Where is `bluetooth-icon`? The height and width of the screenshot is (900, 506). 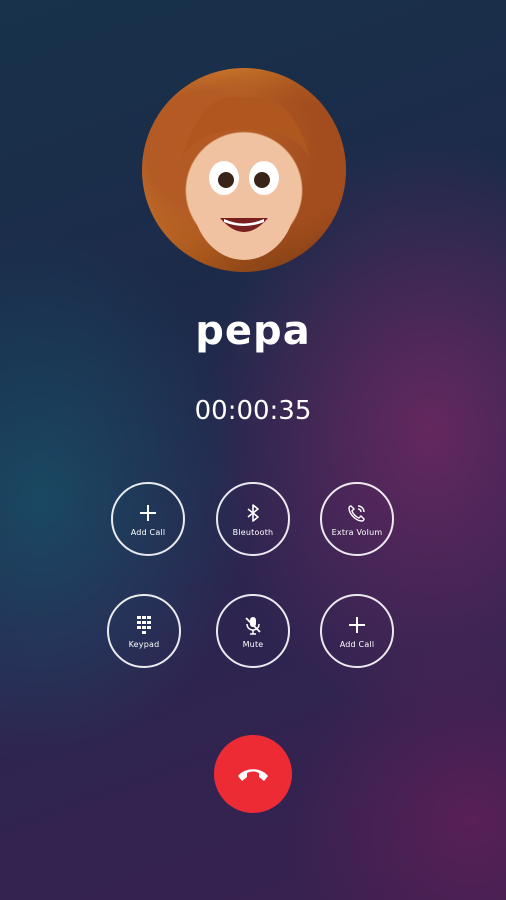 bluetooth-icon is located at coordinates (253, 512).